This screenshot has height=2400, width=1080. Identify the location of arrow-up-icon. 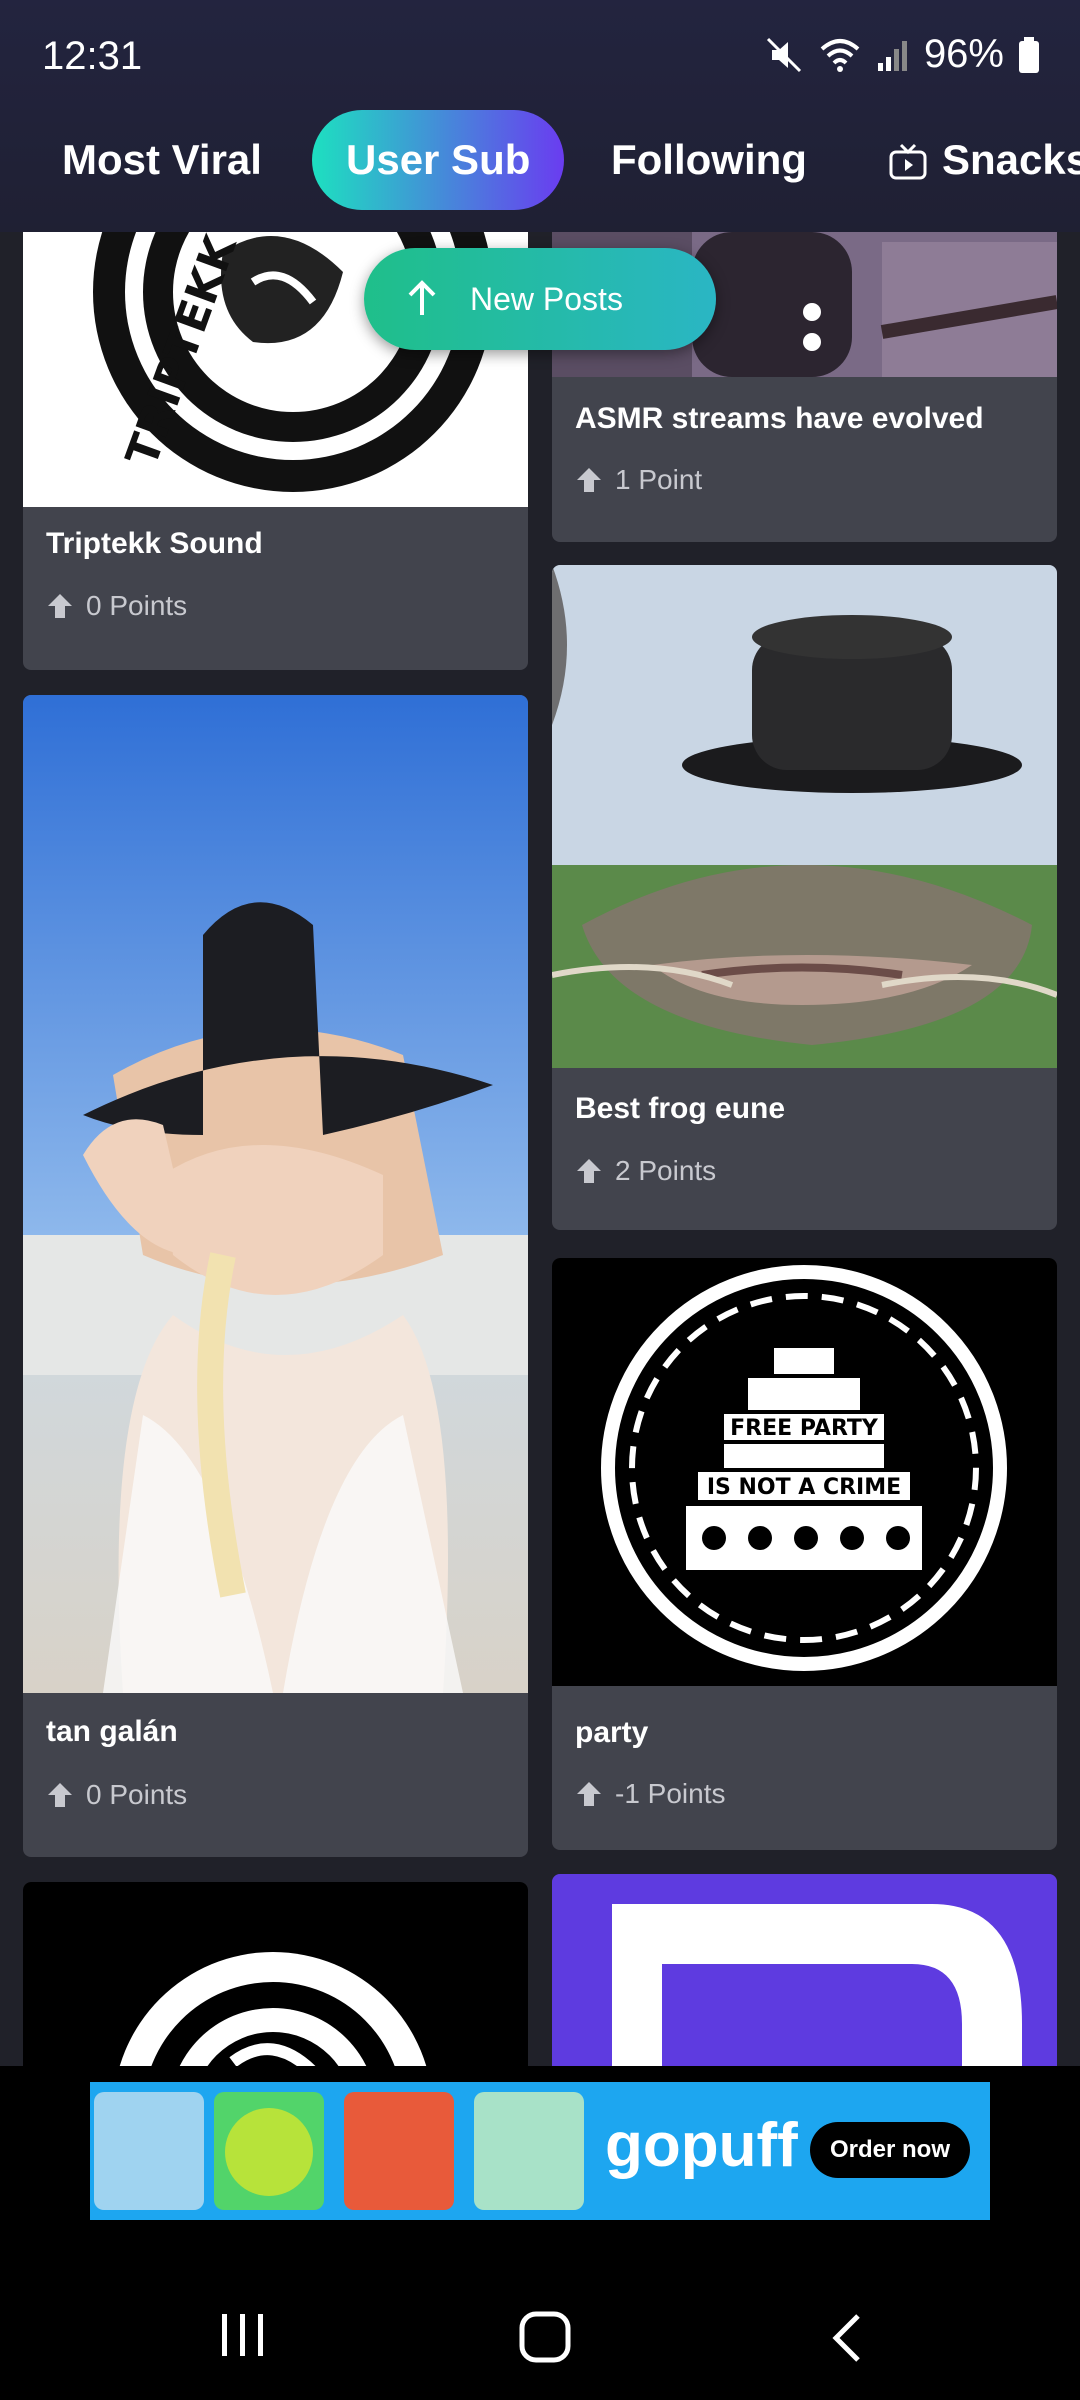
(422, 297).